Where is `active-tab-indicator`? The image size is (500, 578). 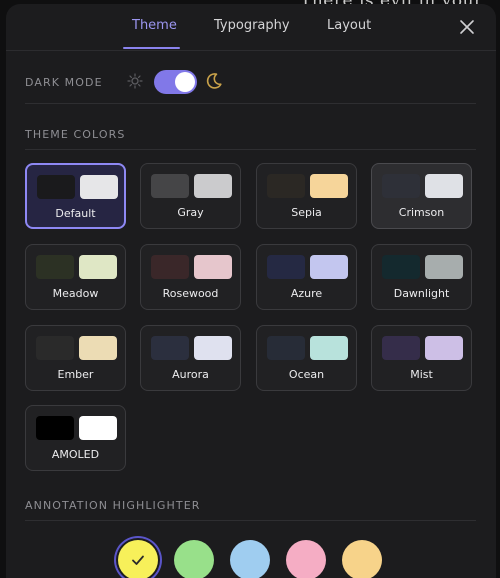 active-tab-indicator is located at coordinates (151, 48).